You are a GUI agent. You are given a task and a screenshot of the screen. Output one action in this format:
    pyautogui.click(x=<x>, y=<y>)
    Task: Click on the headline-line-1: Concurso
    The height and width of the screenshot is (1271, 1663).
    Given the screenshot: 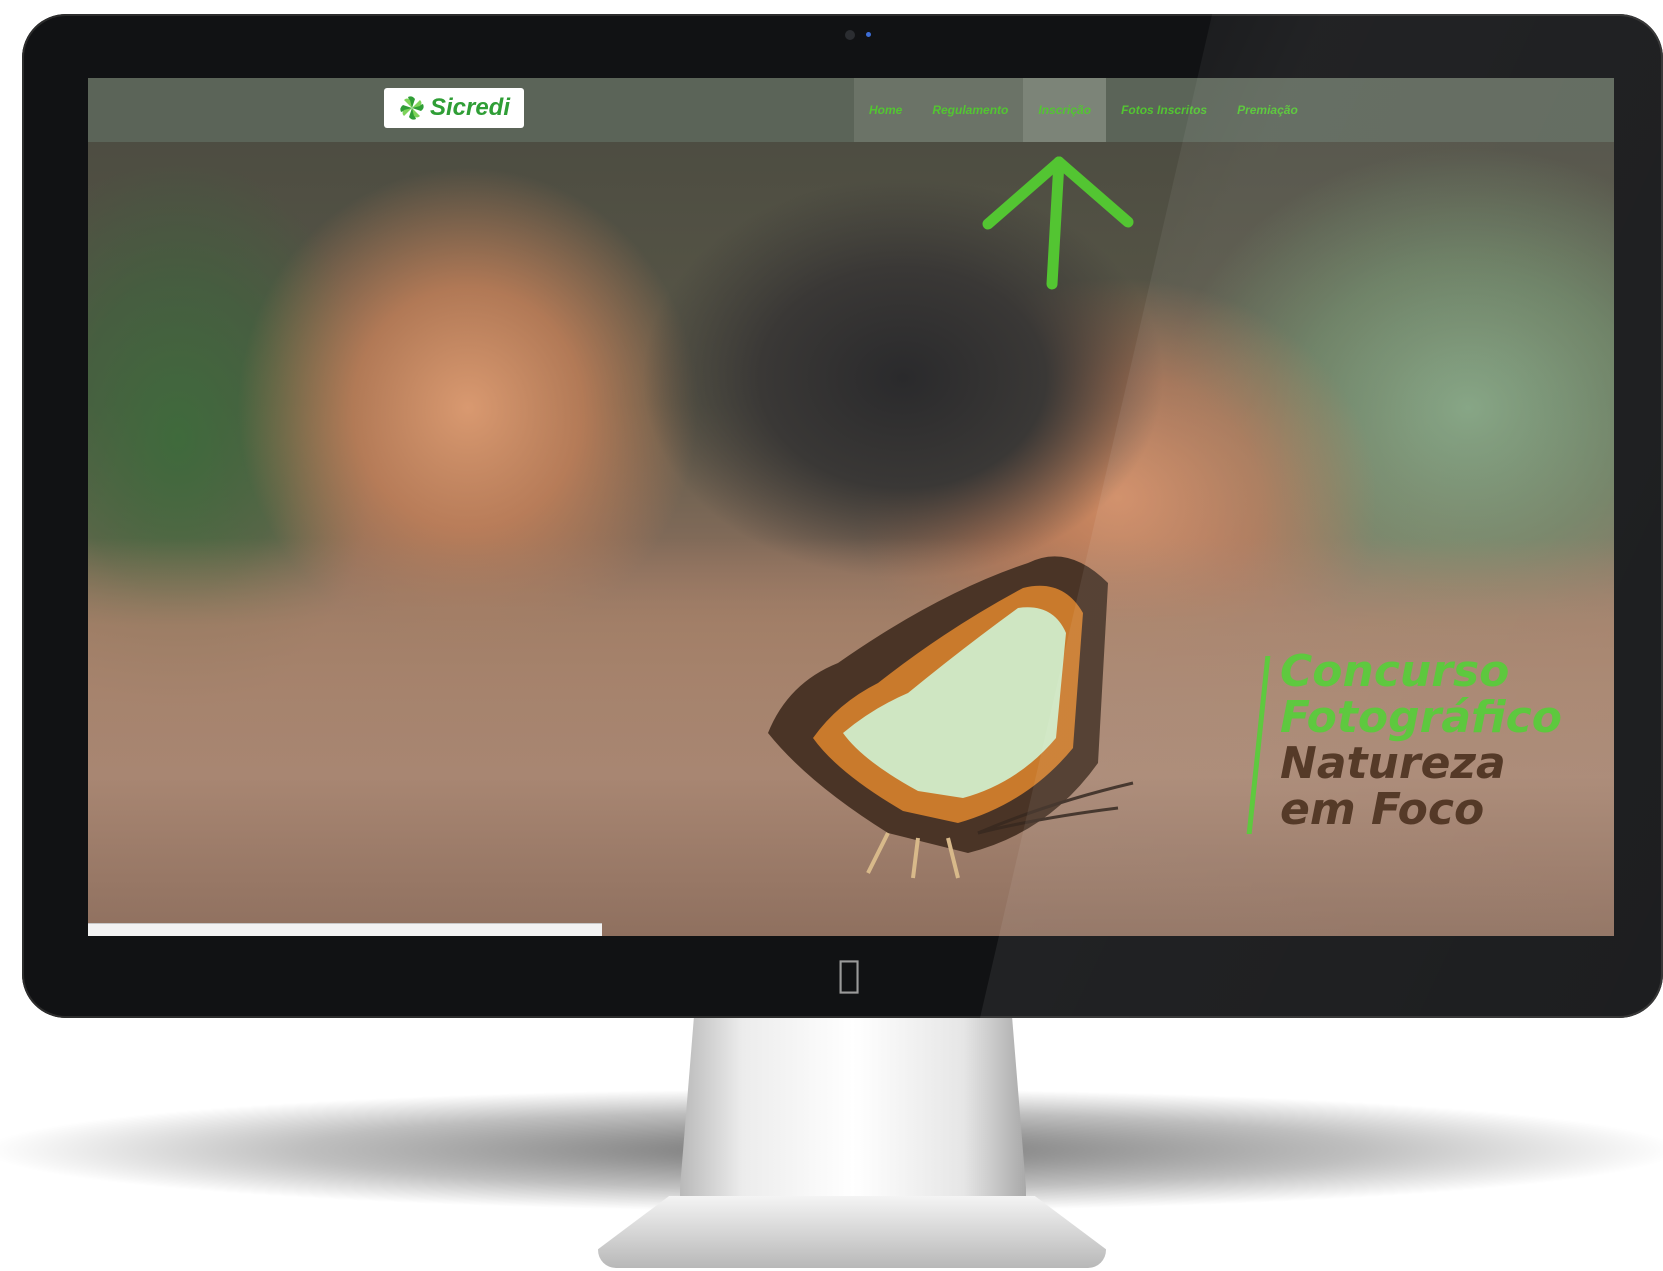 What is the action you would take?
    pyautogui.click(x=1395, y=671)
    